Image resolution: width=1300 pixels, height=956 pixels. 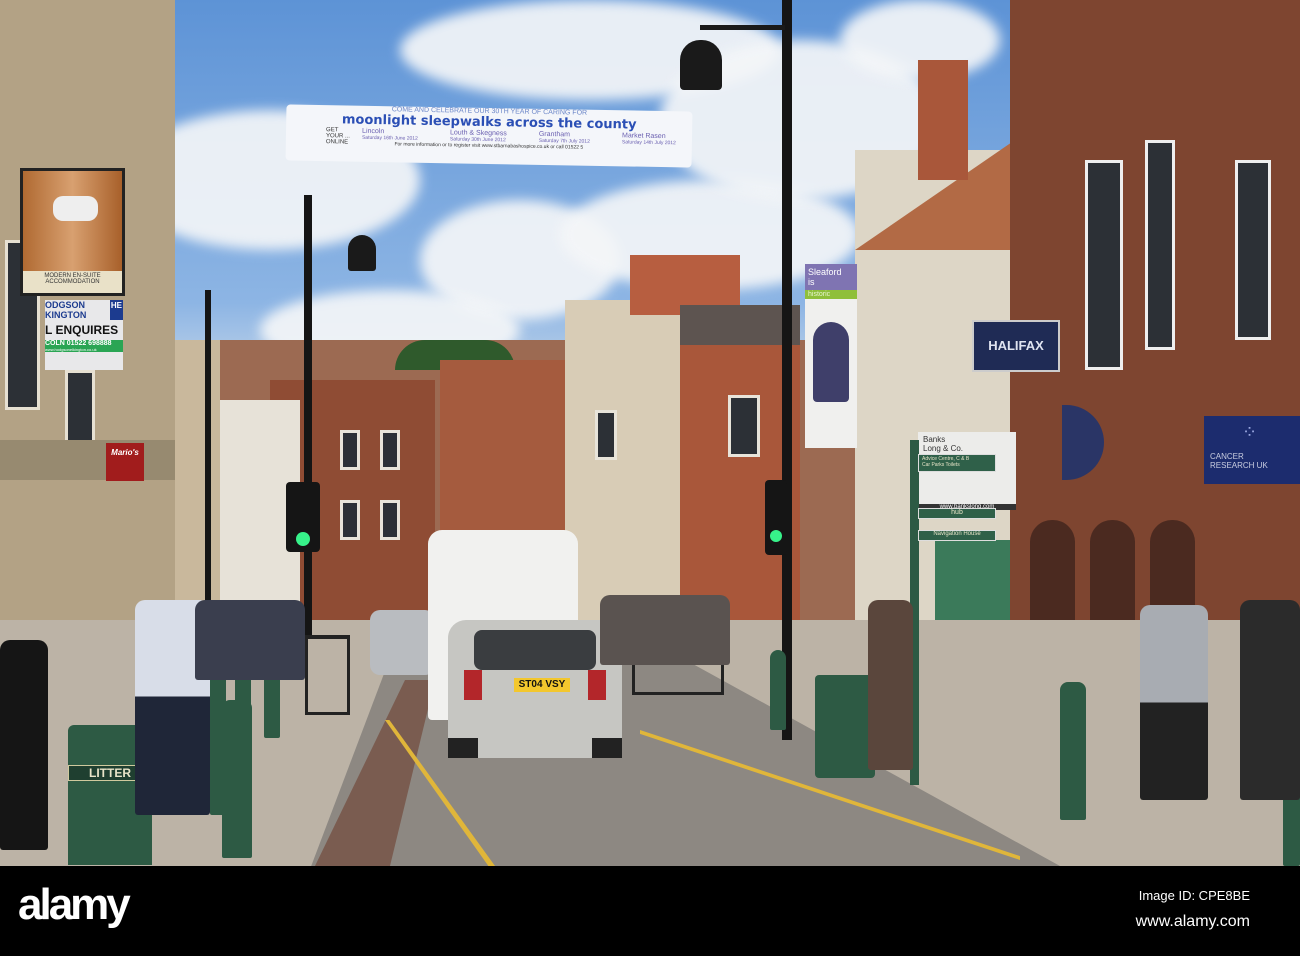 What do you see at coordinates (1252, 450) in the screenshot?
I see `cancer-research-sign: ⁘ CANCER RESEARCH UK` at bounding box center [1252, 450].